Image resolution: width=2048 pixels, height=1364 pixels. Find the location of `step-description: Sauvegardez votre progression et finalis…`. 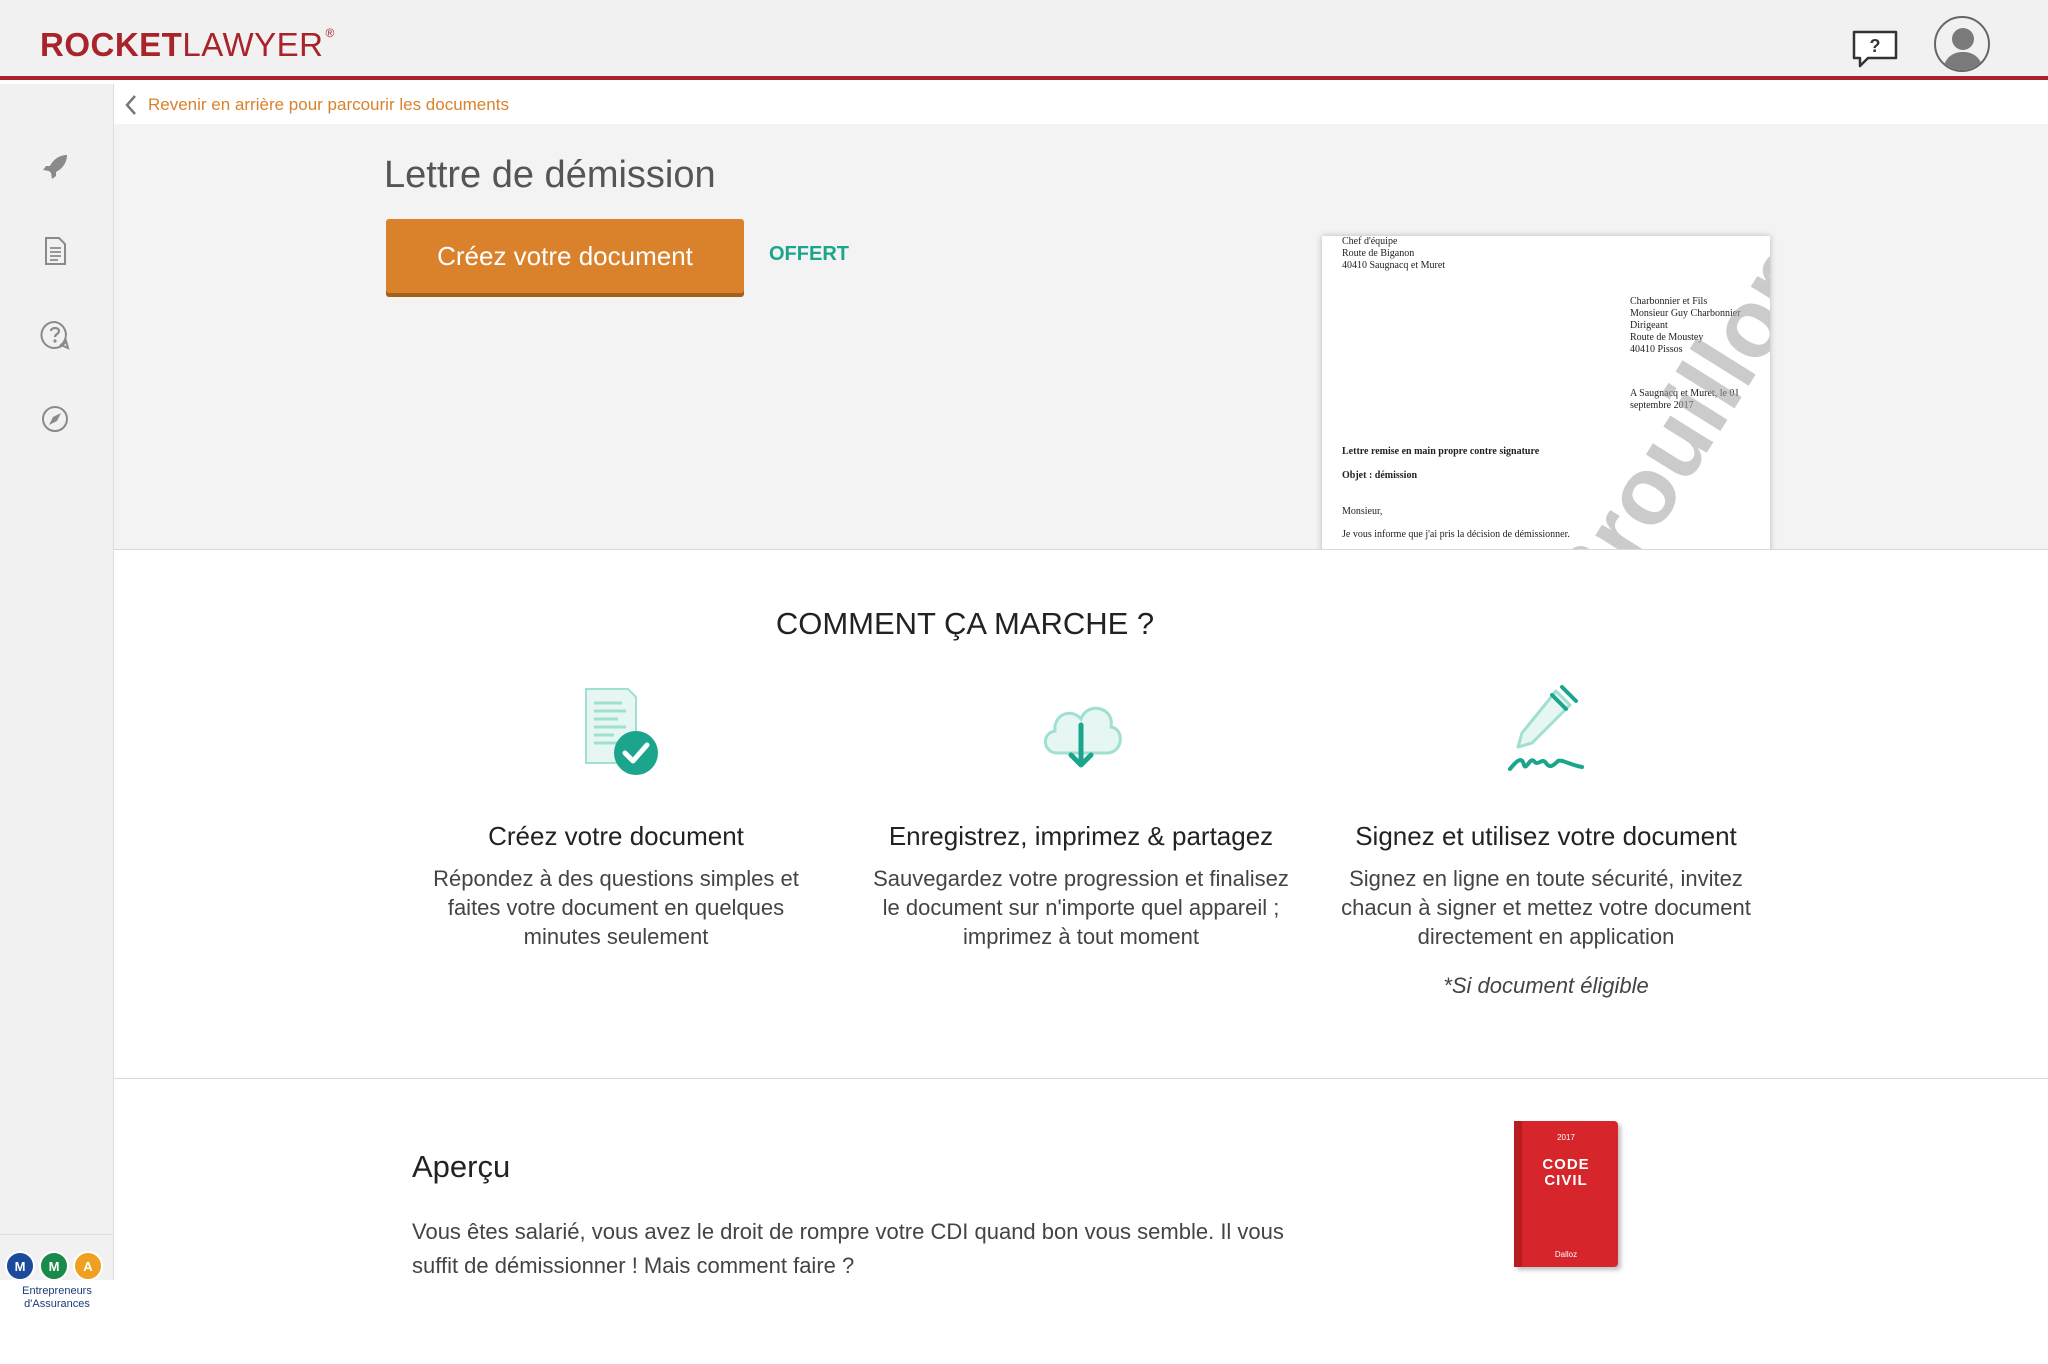

step-description: Sauvegardez votre progression et finalis… is located at coordinates (1081, 907).